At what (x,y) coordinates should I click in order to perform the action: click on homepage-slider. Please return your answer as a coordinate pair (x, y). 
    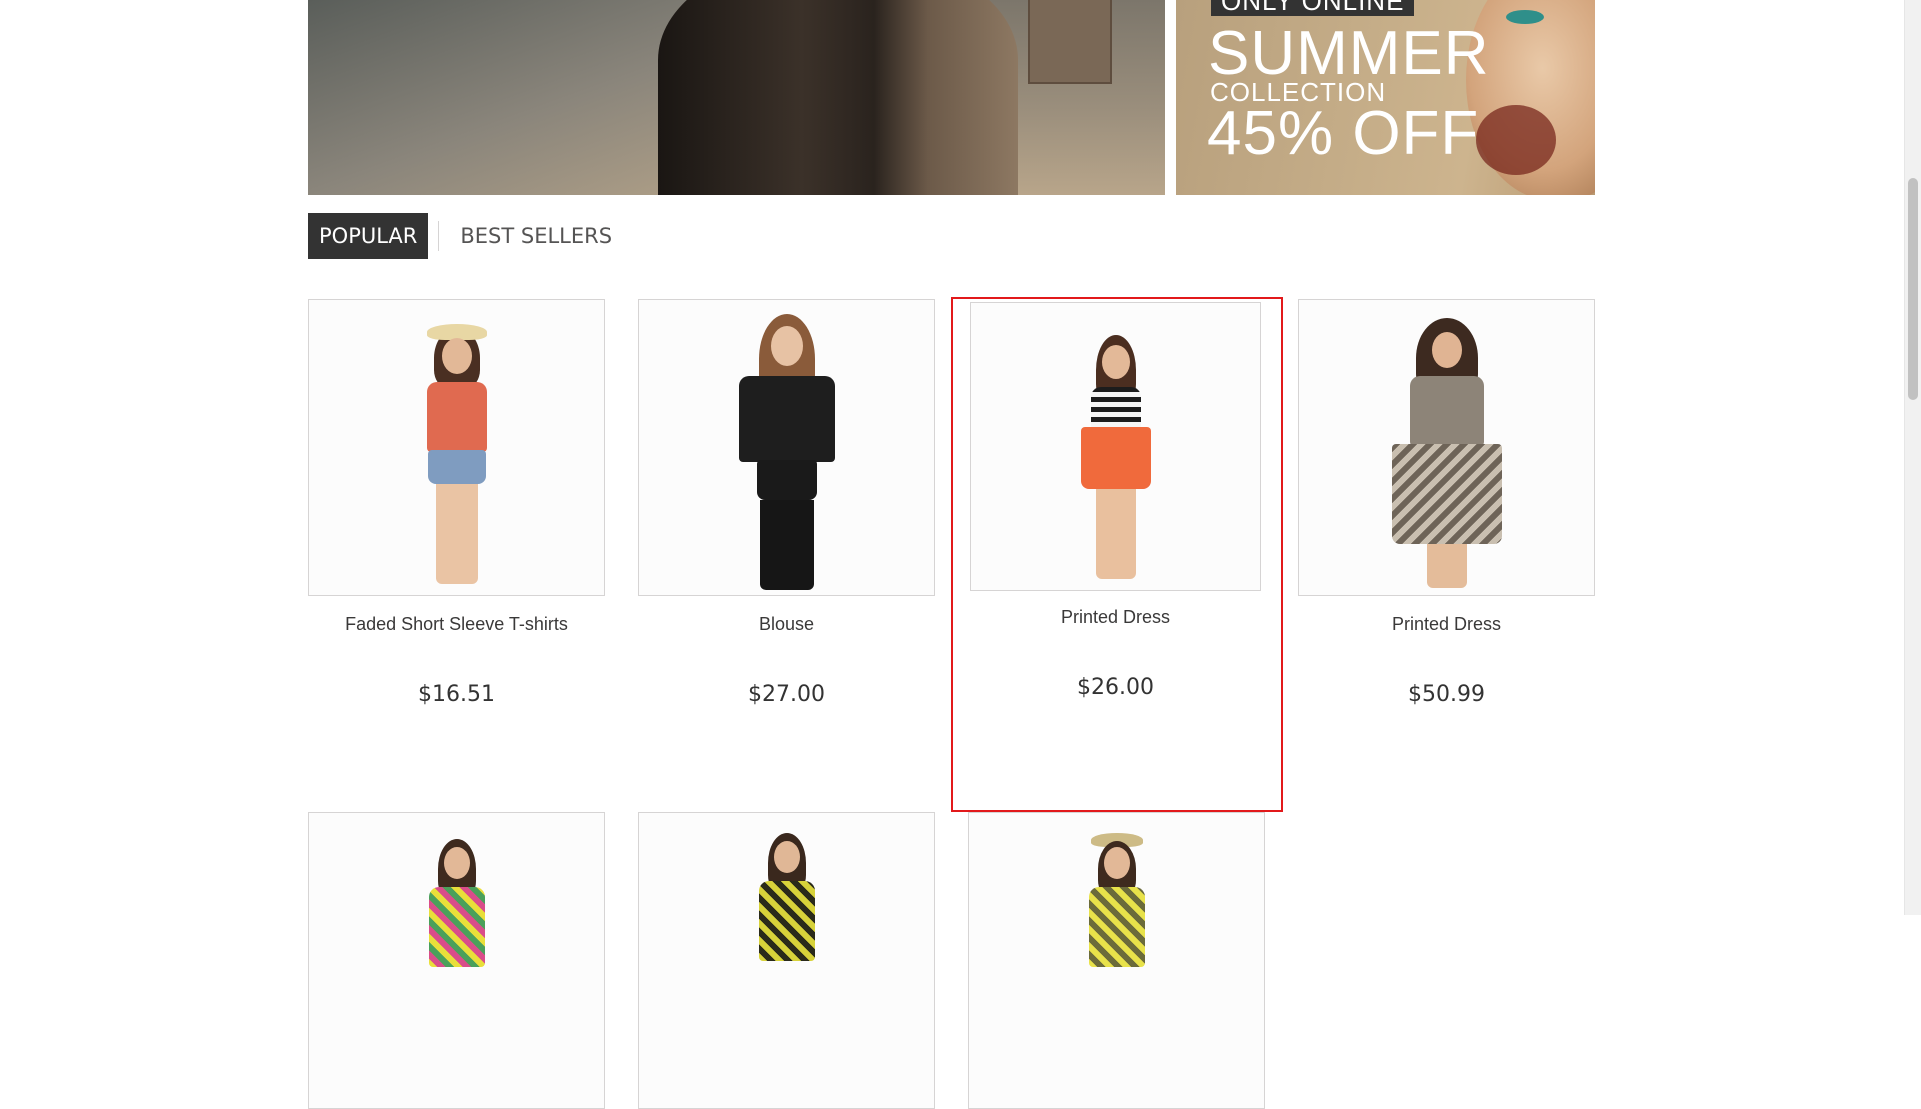
    Looking at the image, I should click on (736, 97).